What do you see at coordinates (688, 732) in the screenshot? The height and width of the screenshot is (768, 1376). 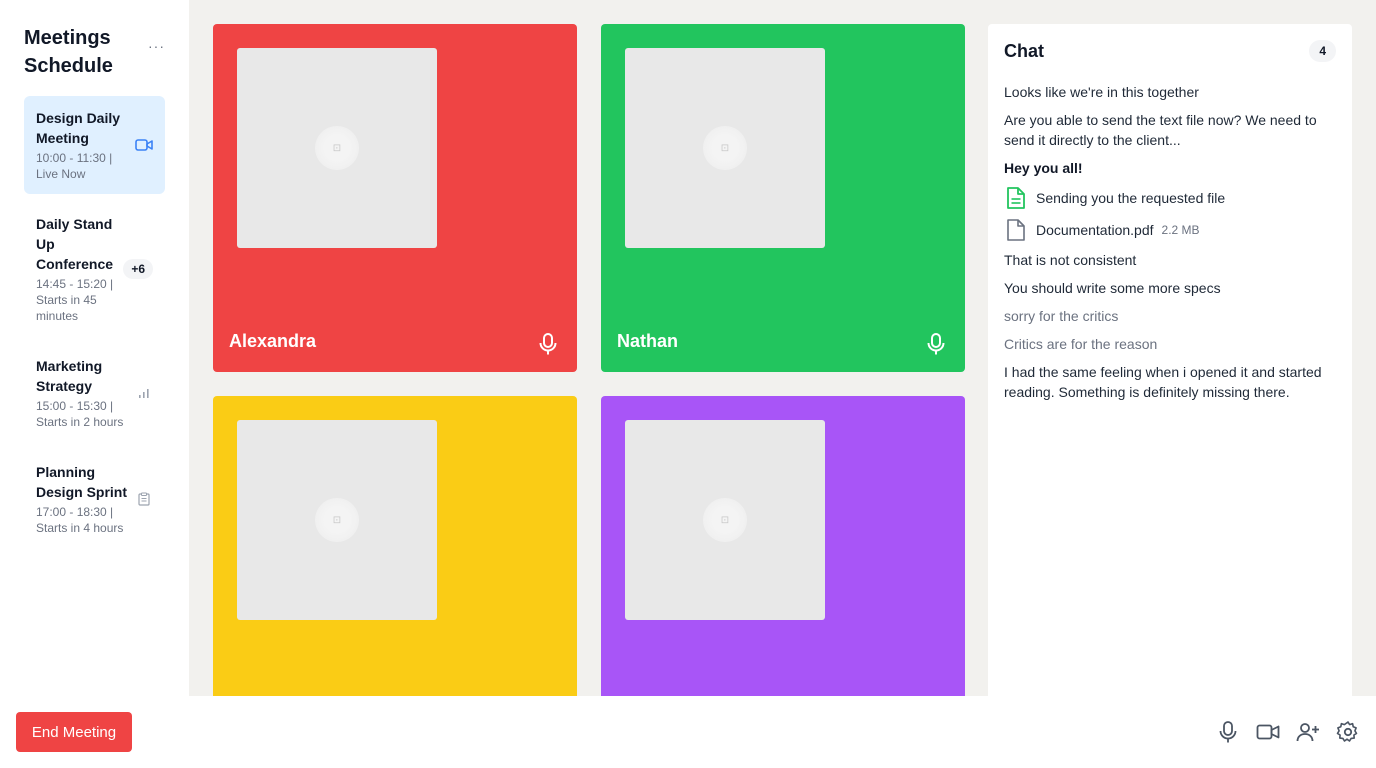 I see `bottom-controls-bar: End Meeting` at bounding box center [688, 732].